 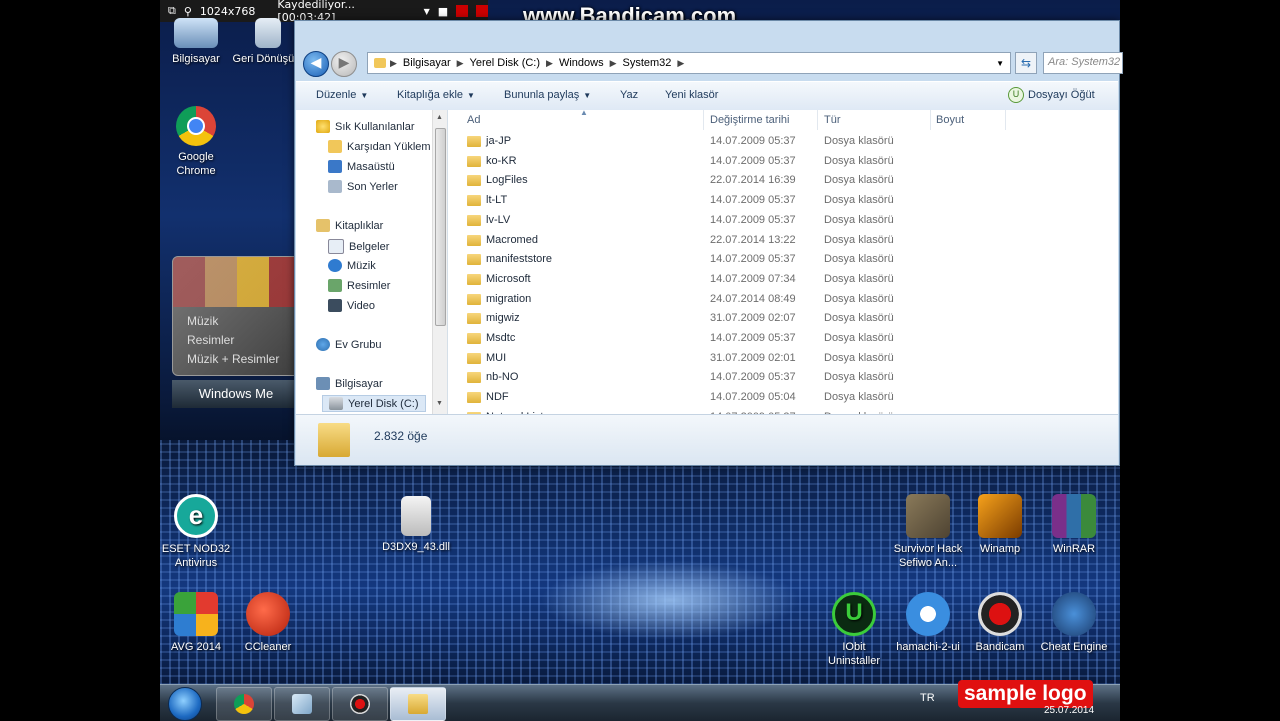 I want to click on table-row: LogFiles 22.07.2014 16:39 Dosya klasörü, so click(x=783, y=181).